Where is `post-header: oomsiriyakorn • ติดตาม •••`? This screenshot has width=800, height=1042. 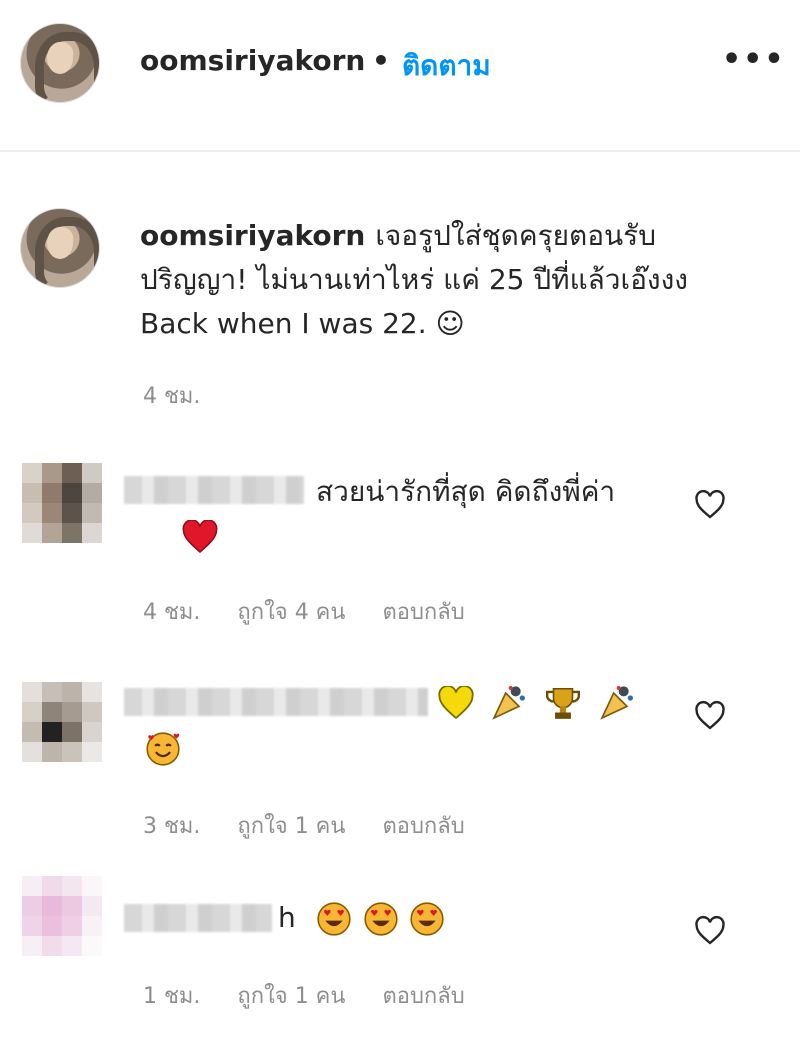 post-header: oomsiriyakorn • ติดตาม ••• is located at coordinates (400, 76).